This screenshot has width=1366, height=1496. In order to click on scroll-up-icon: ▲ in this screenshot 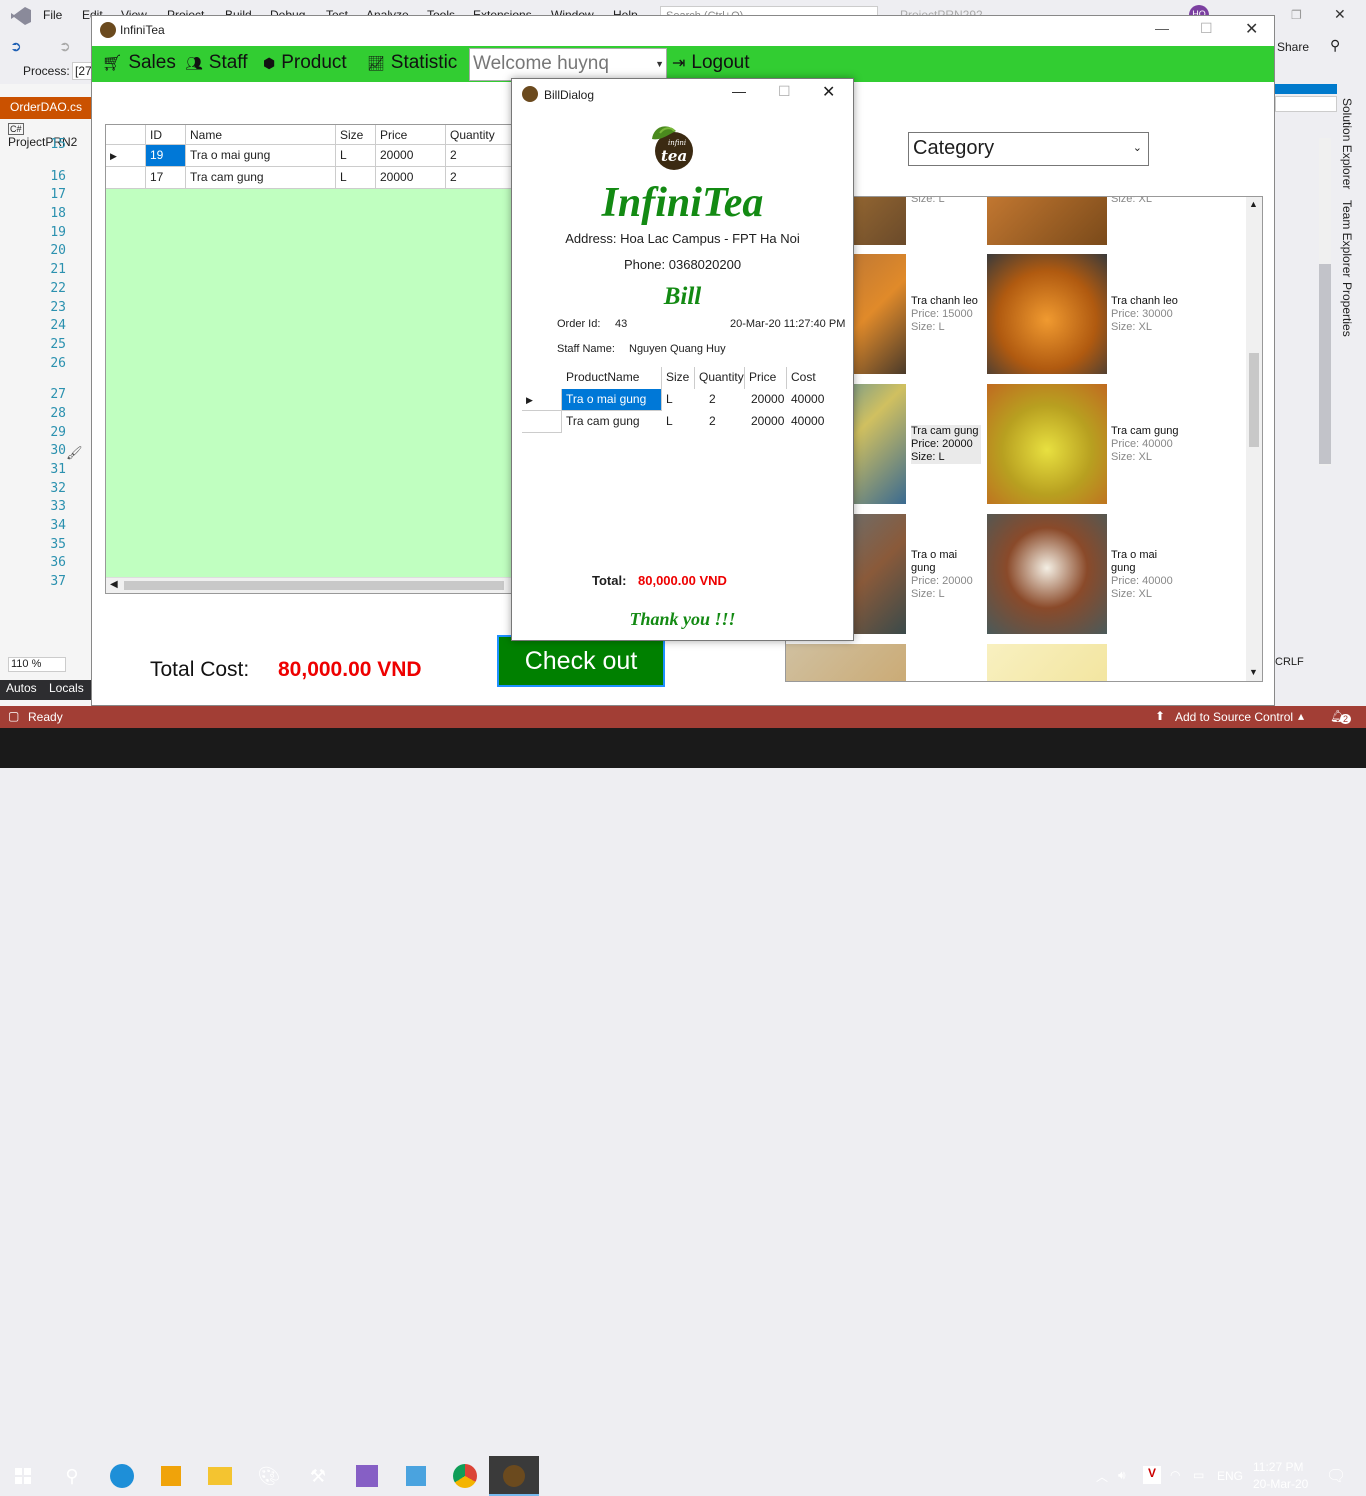, I will do `click(1253, 204)`.